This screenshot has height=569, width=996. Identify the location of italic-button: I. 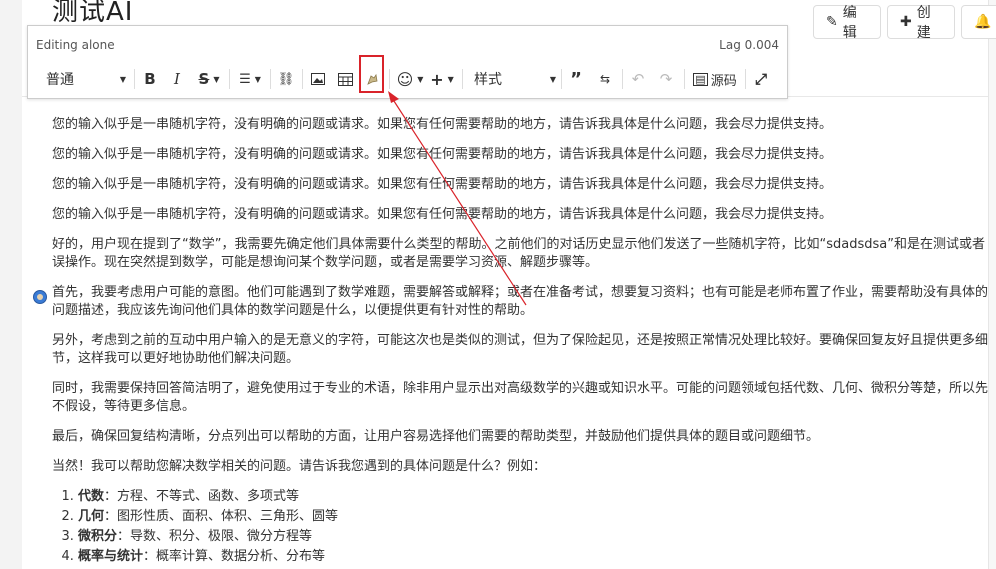
(177, 79).